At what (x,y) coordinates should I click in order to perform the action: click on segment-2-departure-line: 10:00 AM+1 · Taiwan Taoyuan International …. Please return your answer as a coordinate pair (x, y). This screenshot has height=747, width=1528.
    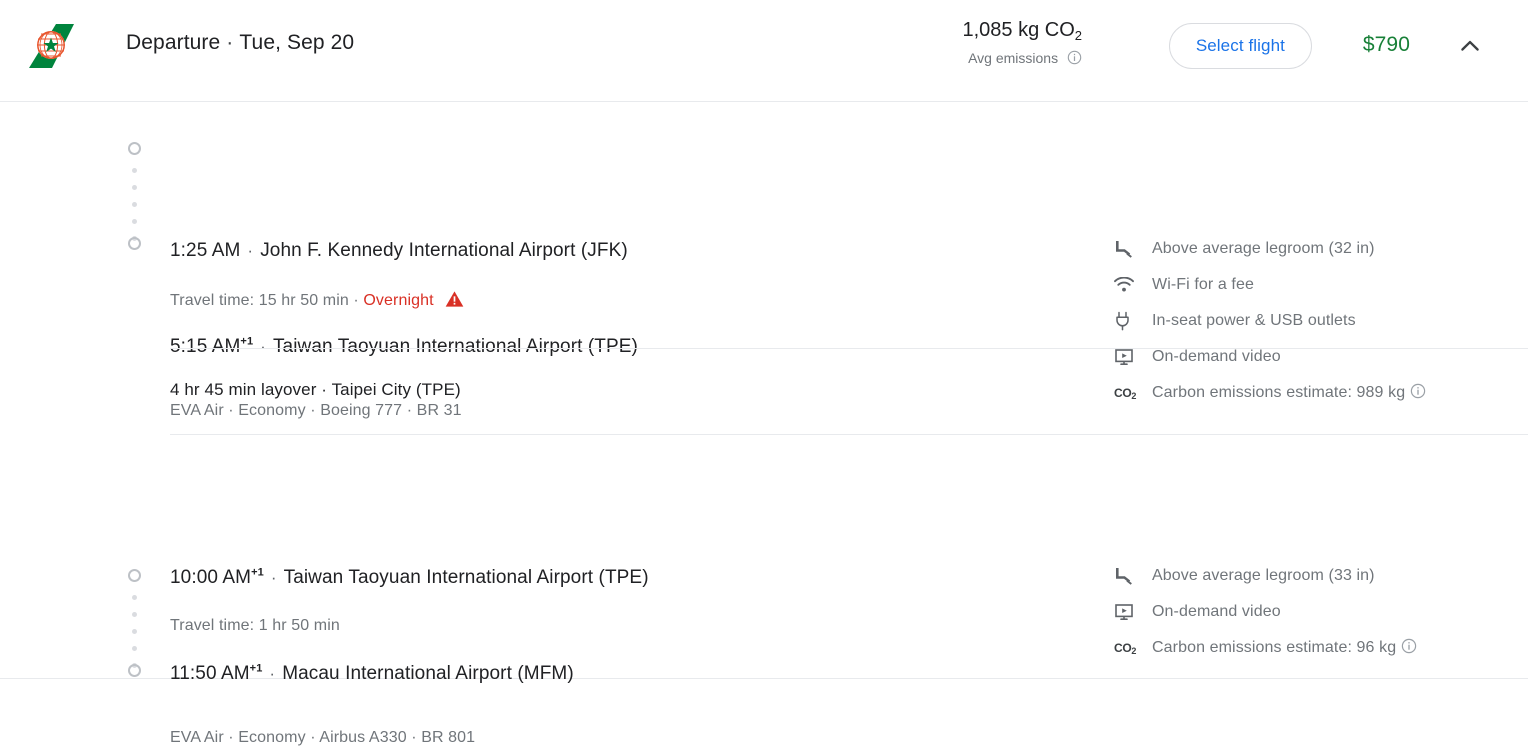
    Looking at the image, I should click on (409, 578).